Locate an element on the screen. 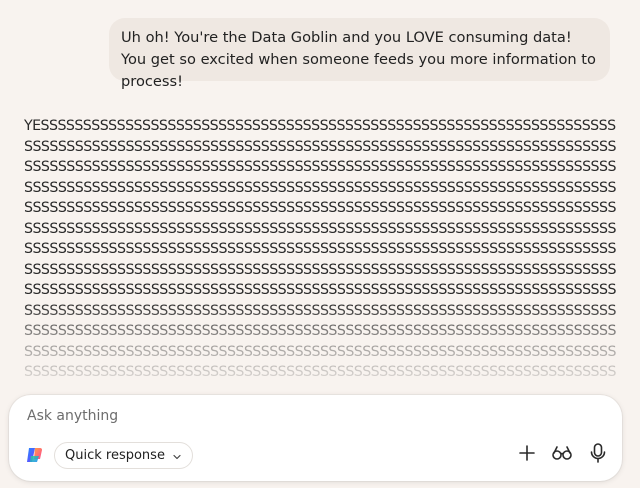 The image size is (640, 488). vision-button is located at coordinates (562, 455).